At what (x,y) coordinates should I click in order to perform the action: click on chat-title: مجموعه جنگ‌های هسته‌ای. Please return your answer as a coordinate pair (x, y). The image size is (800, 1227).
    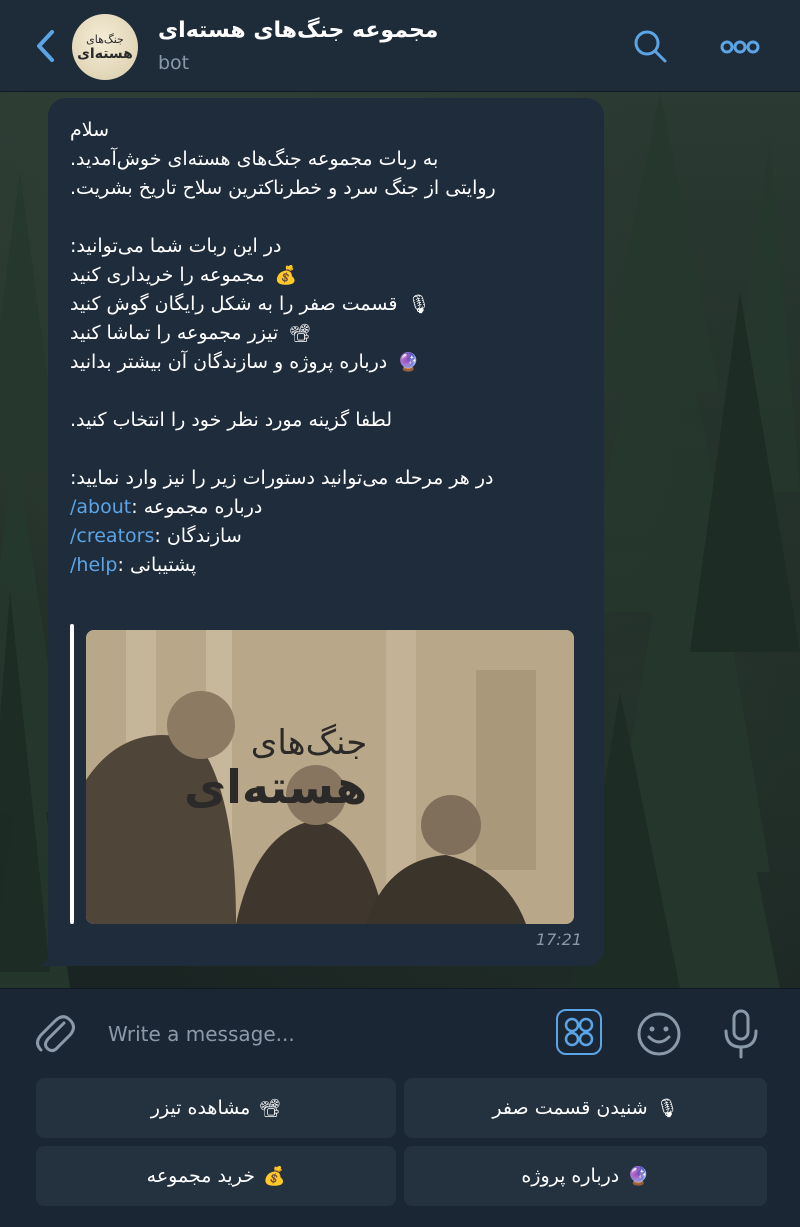
    Looking at the image, I should click on (298, 30).